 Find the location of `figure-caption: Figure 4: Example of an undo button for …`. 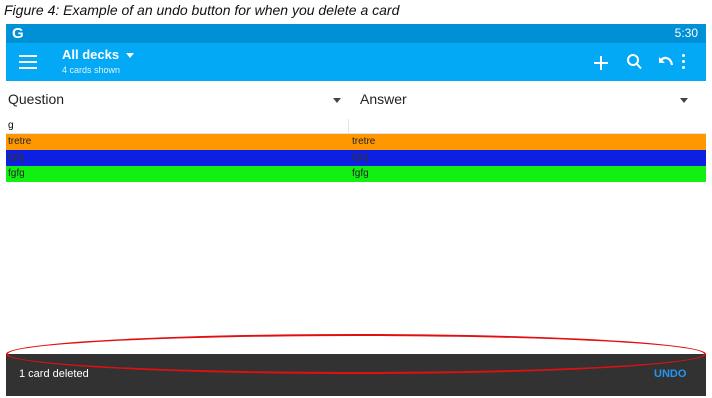

figure-caption: Figure 4: Example of an undo button for … is located at coordinates (202, 10).